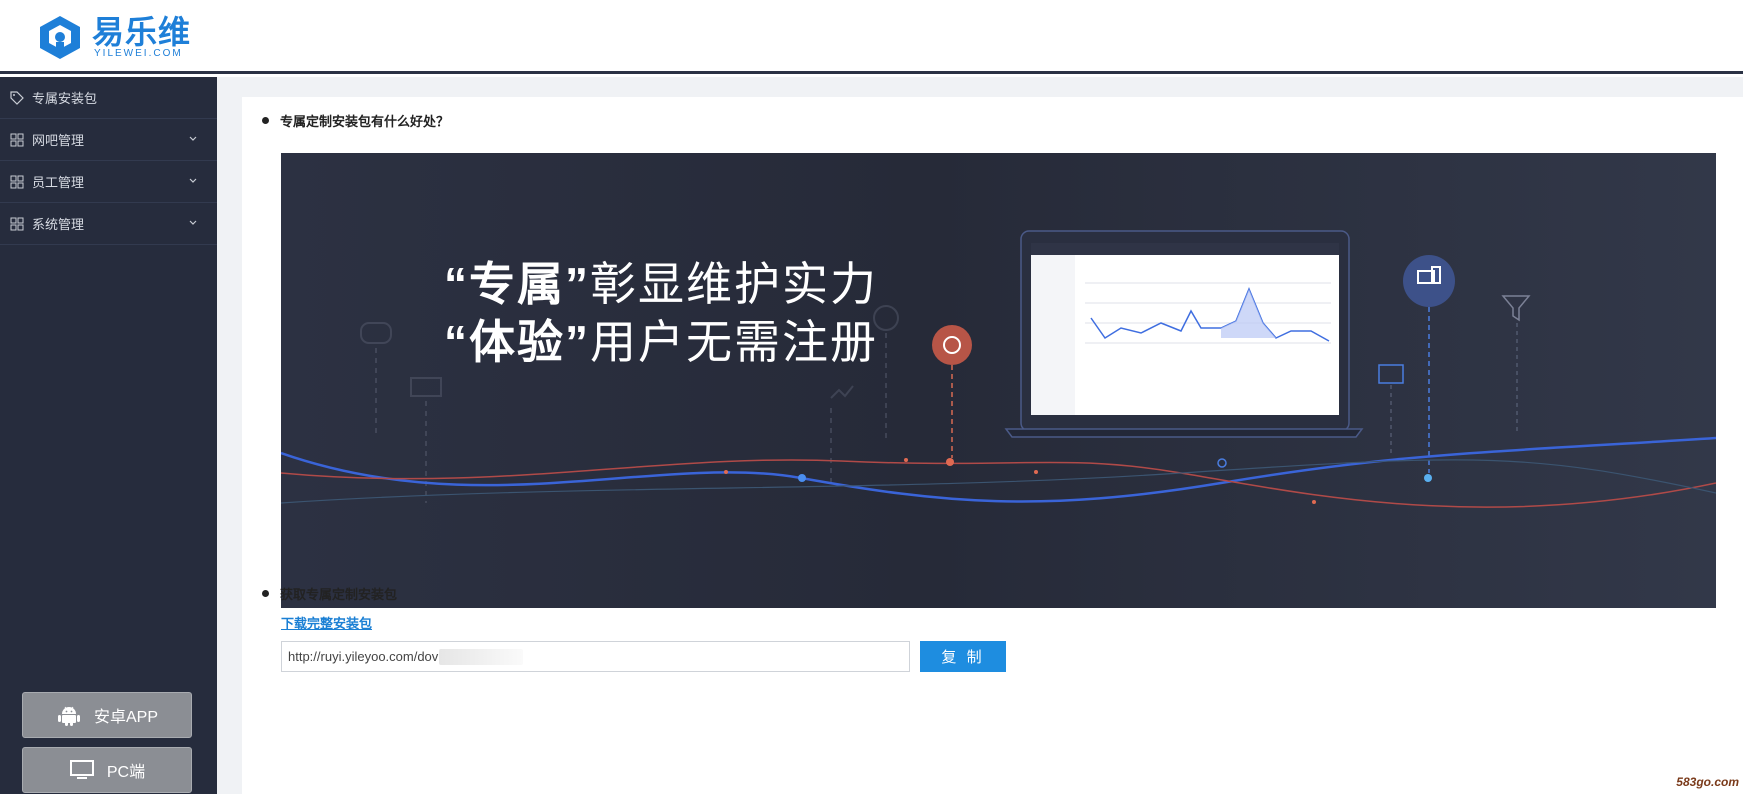 Image resolution: width=1743 pixels, height=794 pixels. Describe the element at coordinates (65, 98) in the screenshot. I see `sidebar-item-label: 专属安装包` at that location.